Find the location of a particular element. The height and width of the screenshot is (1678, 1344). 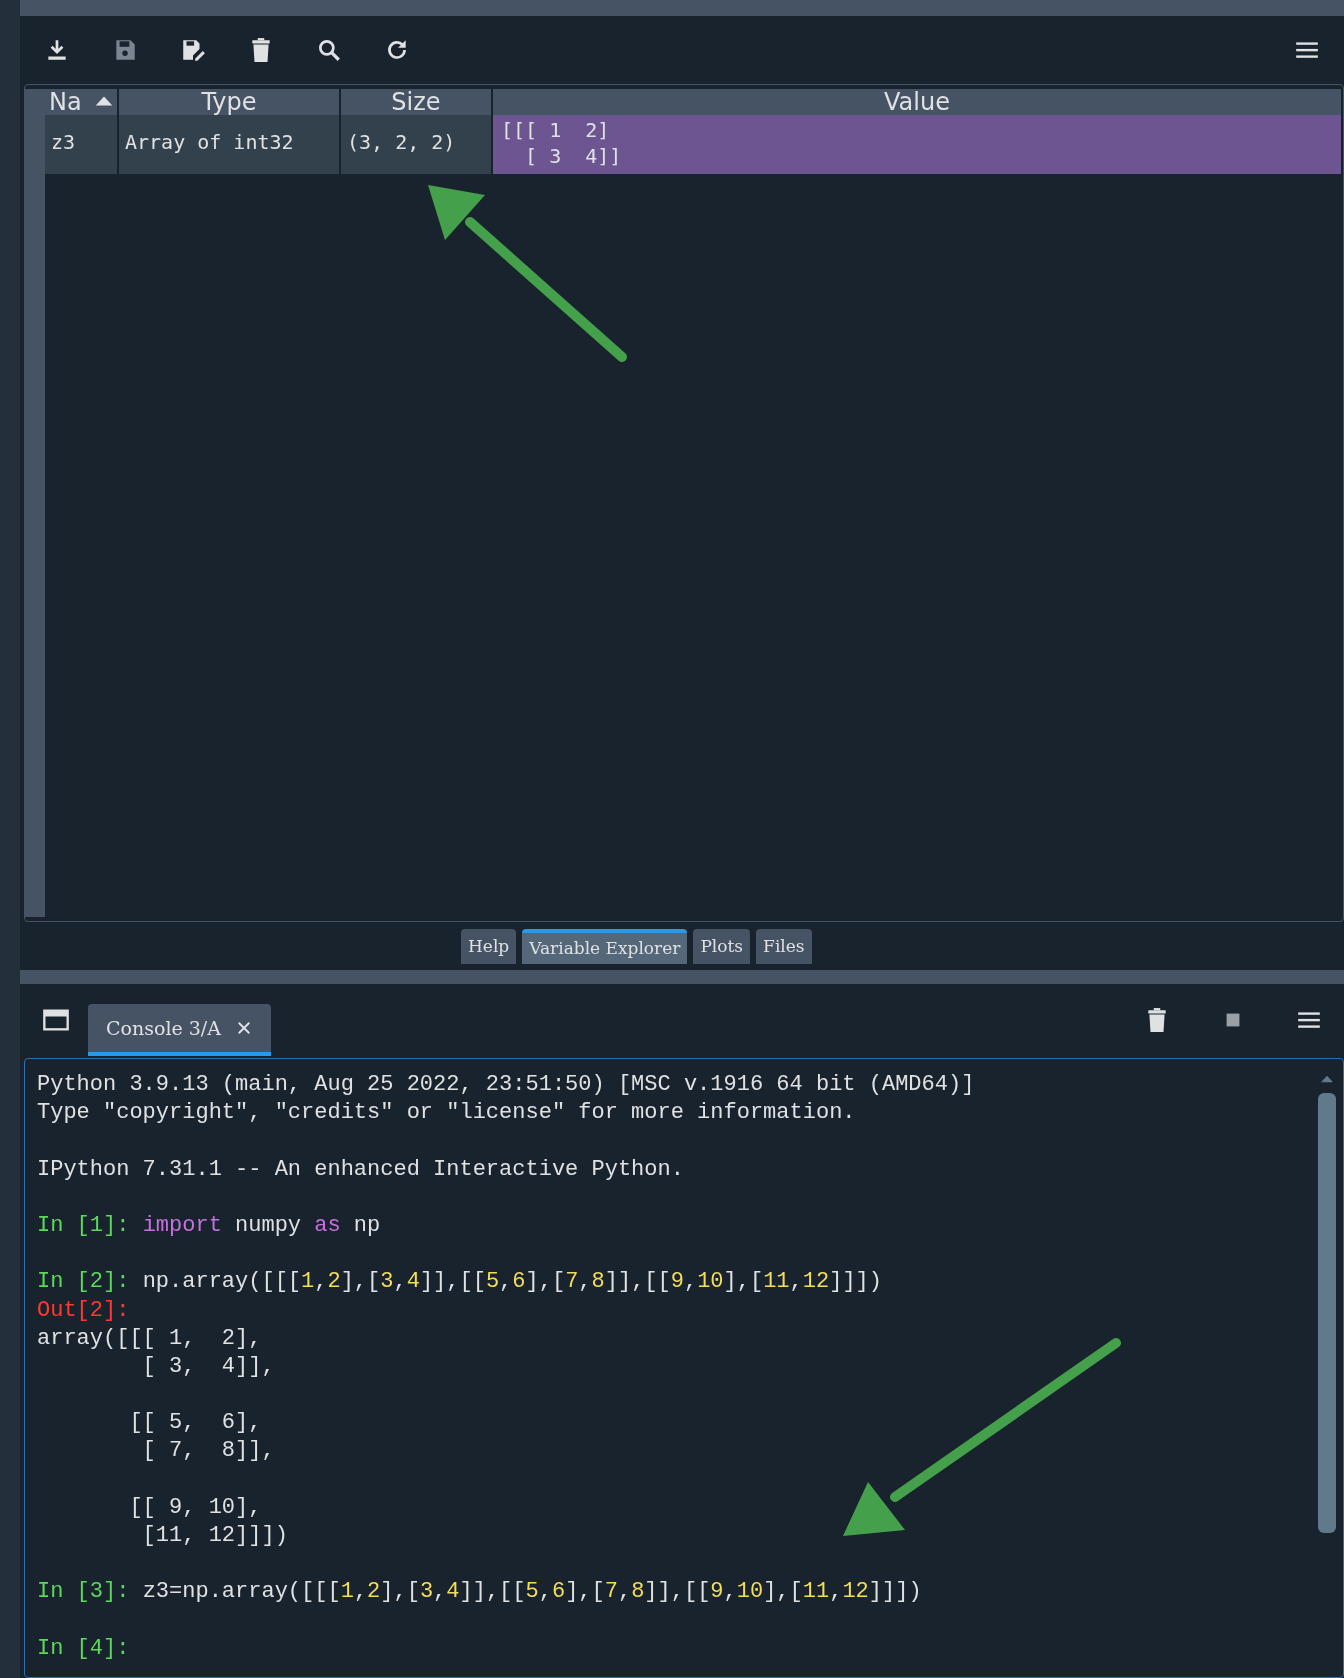

console-line: Python 3.9.13 (main, Aug 25 2022, 23:51:50) [MSC v.1916 64 bit (AMD64)] is located at coordinates (506, 1085).